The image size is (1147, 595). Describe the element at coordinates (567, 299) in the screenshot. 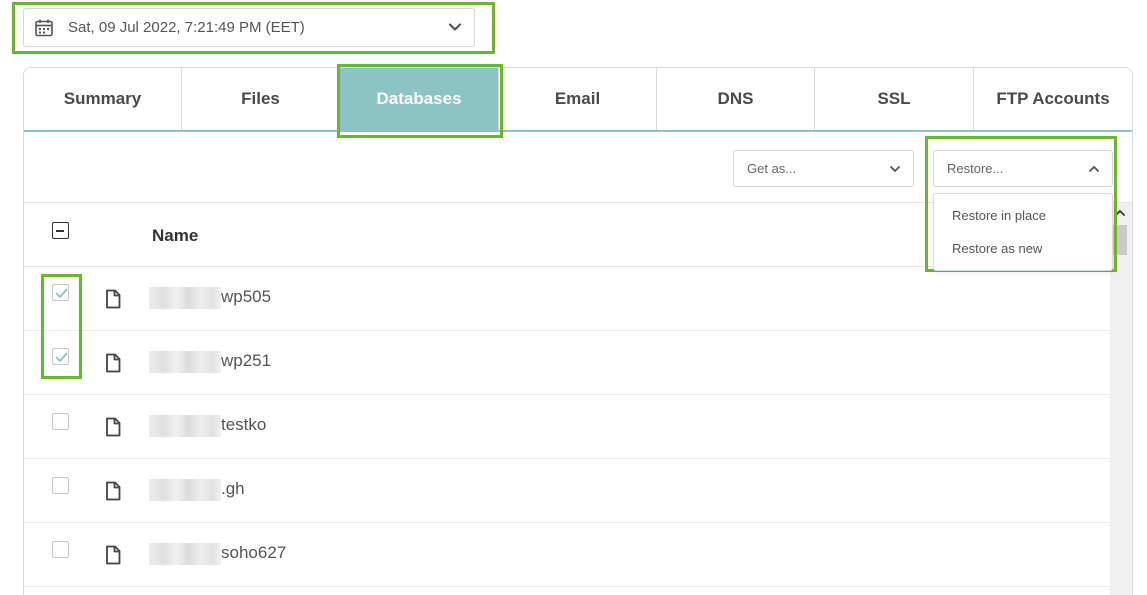

I see `table-row: wp505` at that location.